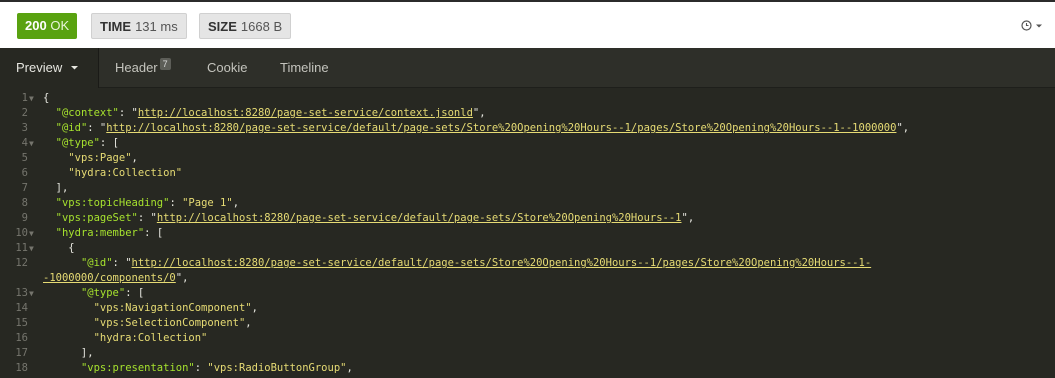  What do you see at coordinates (222, 26) in the screenshot?
I see `size-label: SIZE` at bounding box center [222, 26].